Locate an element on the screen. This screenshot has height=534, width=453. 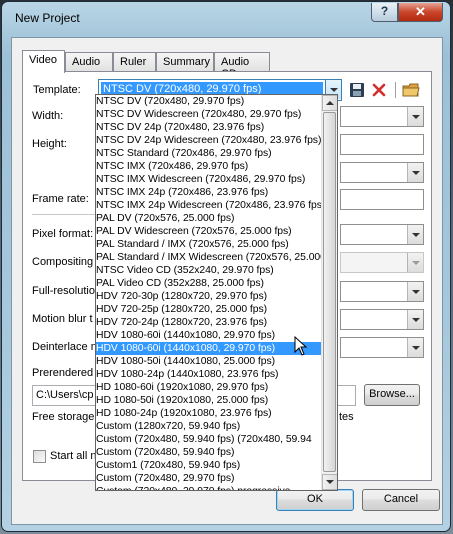
template-option: PAL Standard / IMX (720x576, 25.000 fps) is located at coordinates (209, 244).